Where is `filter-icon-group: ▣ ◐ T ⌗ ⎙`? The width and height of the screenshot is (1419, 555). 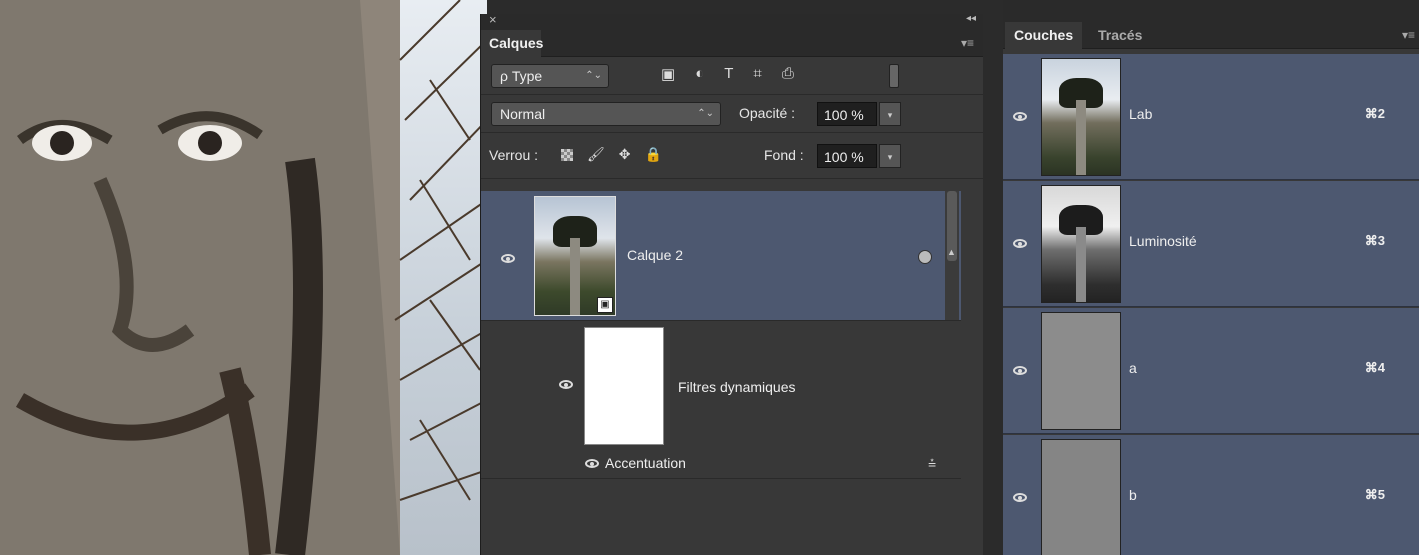 filter-icon-group: ▣ ◐ T ⌗ ⎙ is located at coordinates (727, 74).